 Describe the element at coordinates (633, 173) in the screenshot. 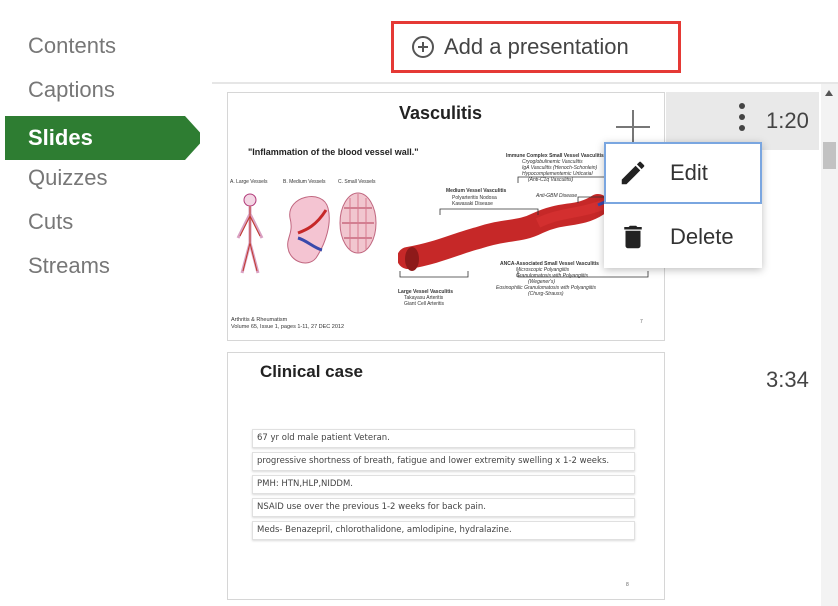

I see `pencil-icon` at that location.